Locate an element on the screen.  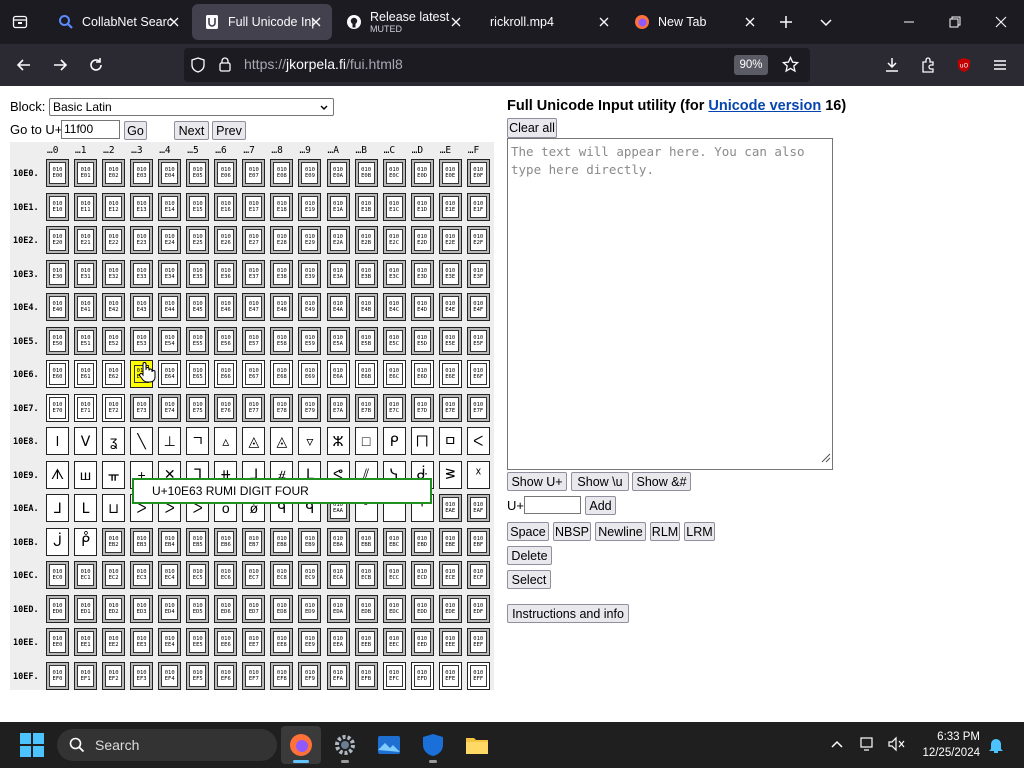
char-cell: 010 E32 is located at coordinates (114, 273).